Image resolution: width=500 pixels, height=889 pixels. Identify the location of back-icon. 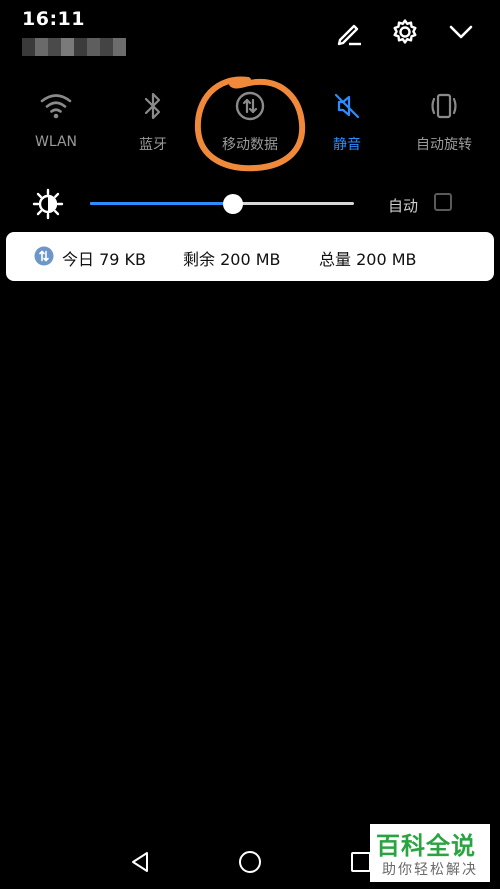
(140, 862).